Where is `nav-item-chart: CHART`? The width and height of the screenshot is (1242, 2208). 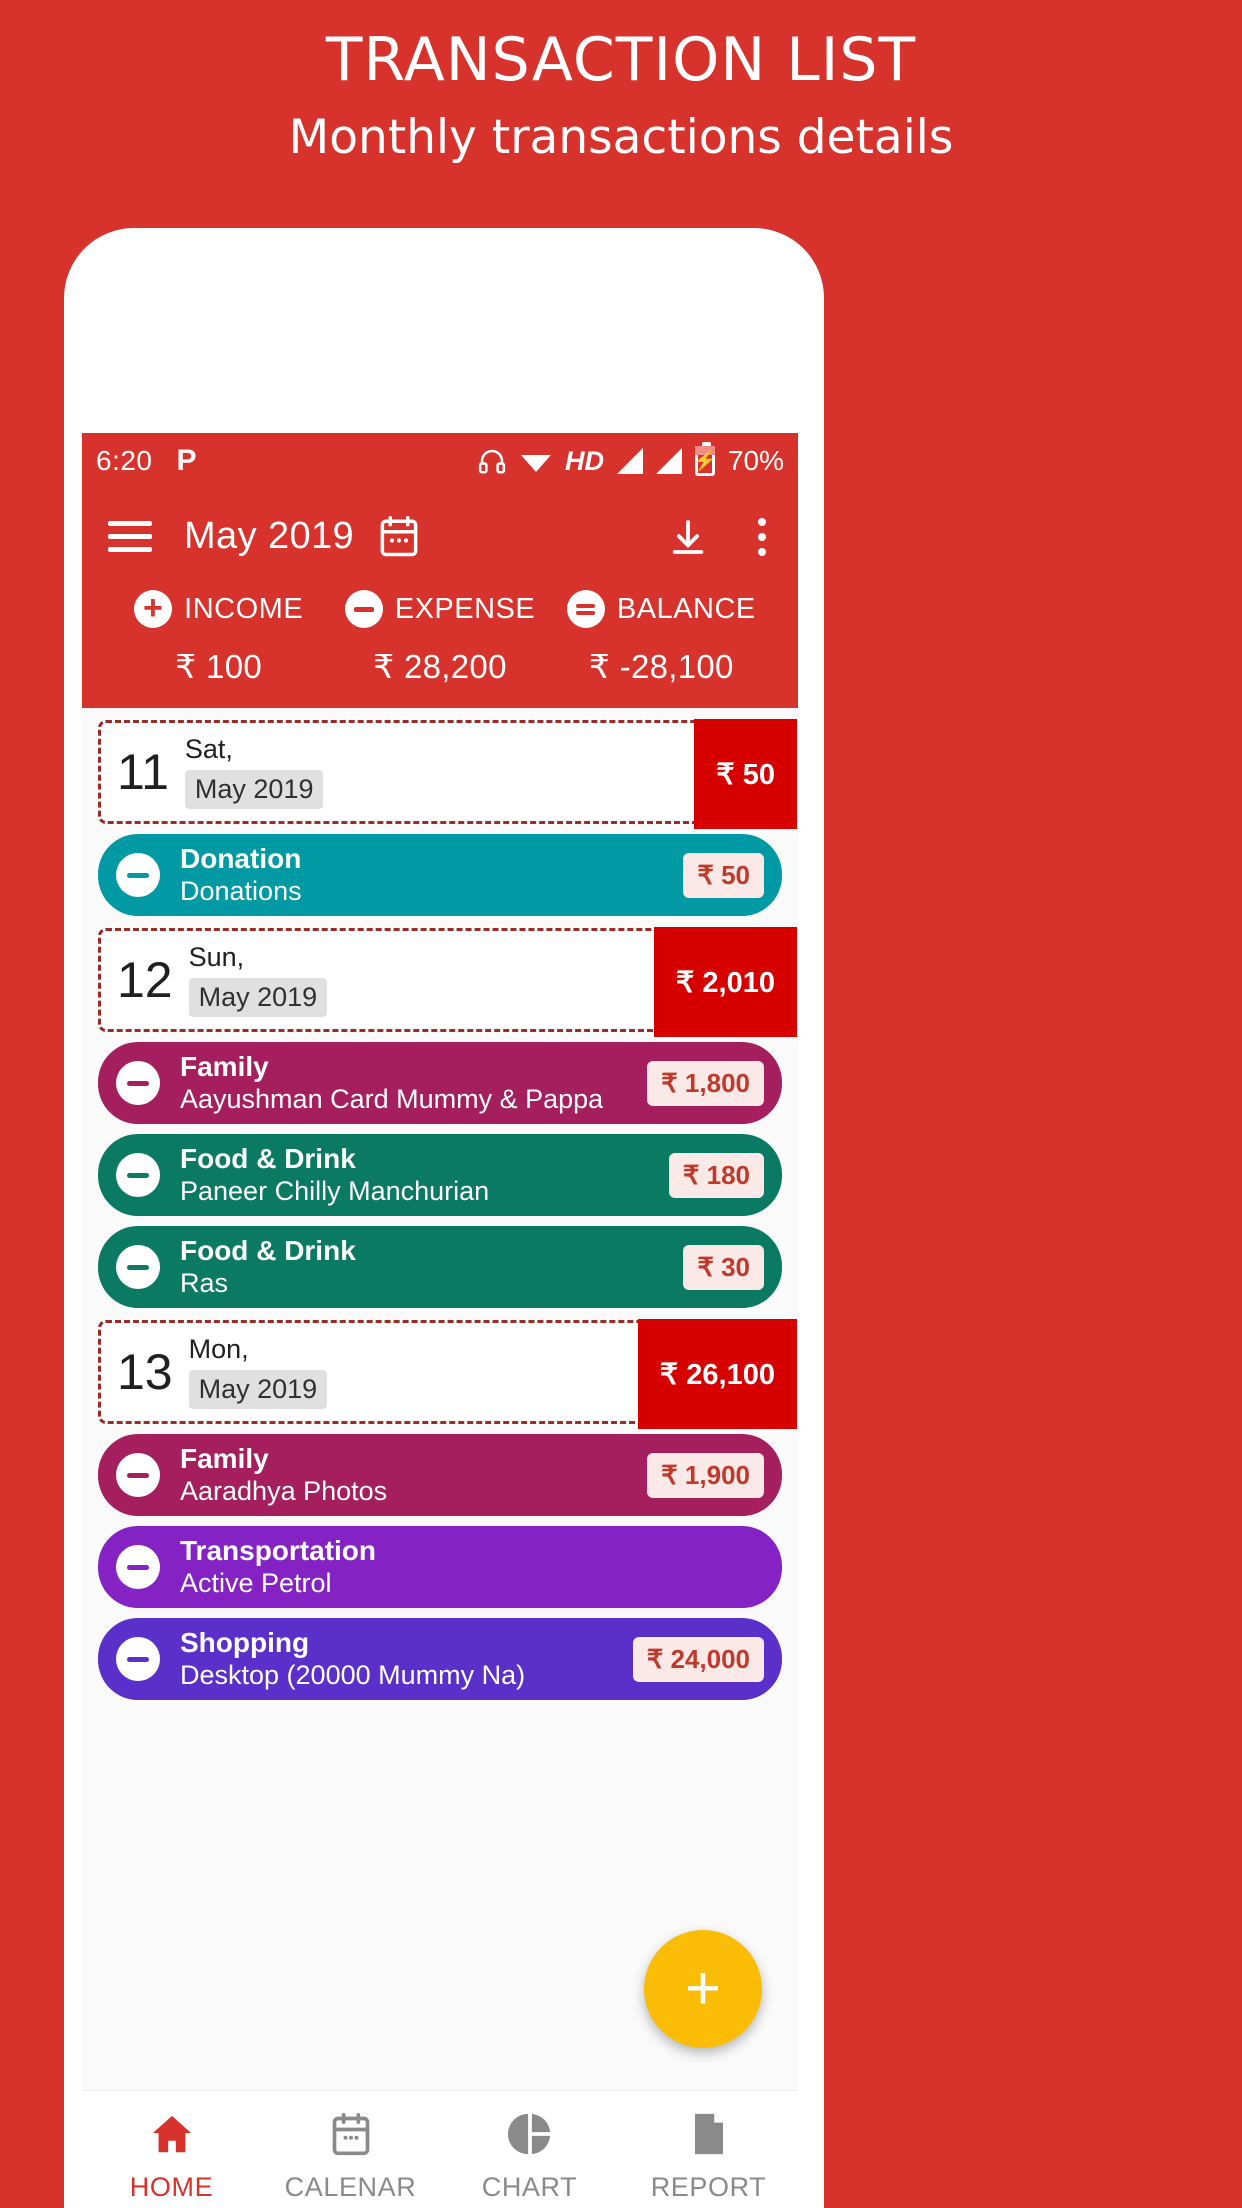 nav-item-chart: CHART is located at coordinates (529, 2149).